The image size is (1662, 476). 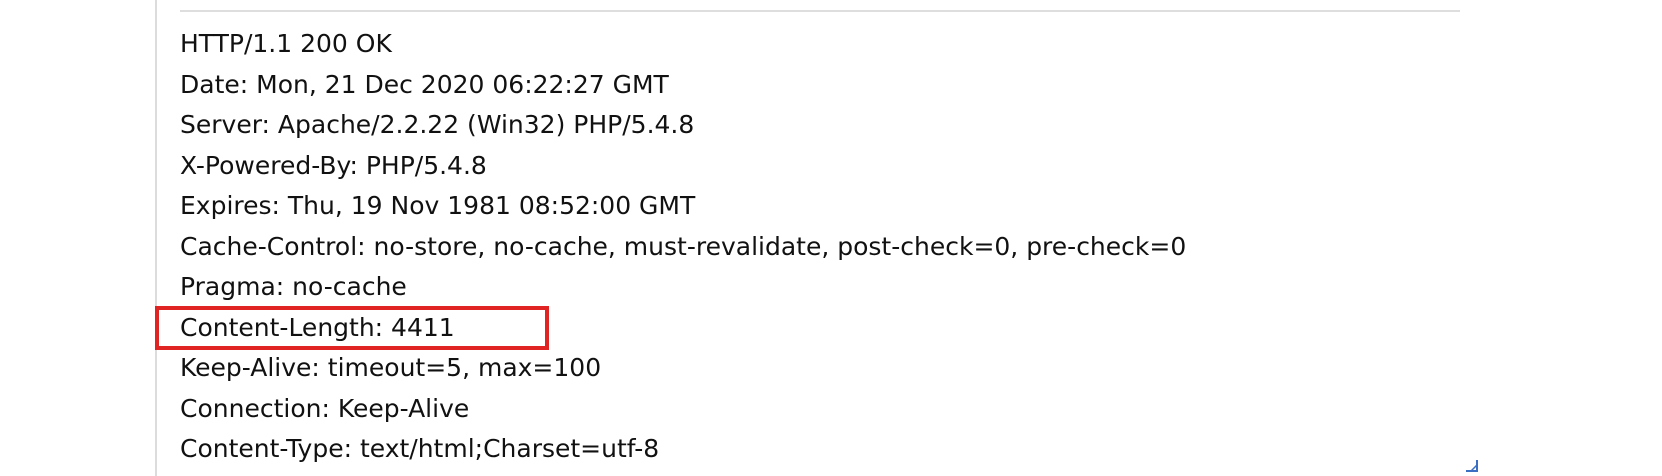 I want to click on header-content-length: Content-Length: 4411, so click(x=317, y=327).